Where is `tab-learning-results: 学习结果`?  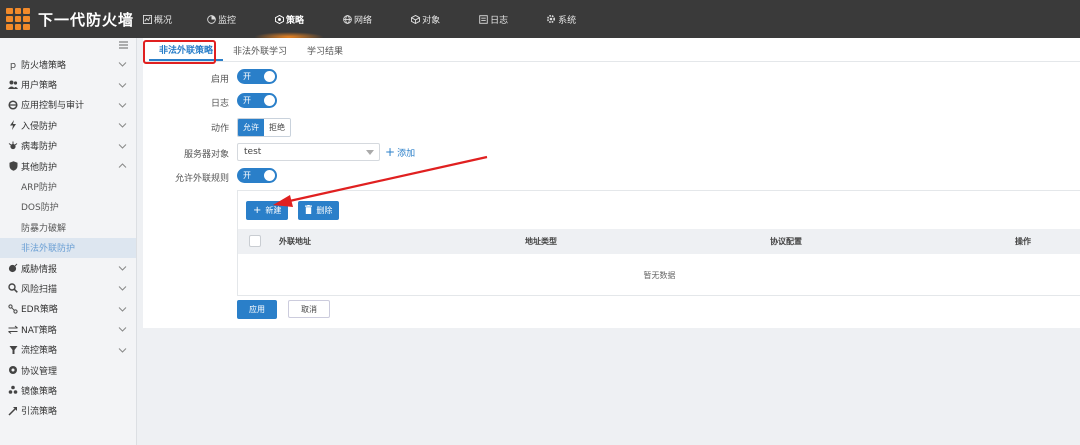 tab-learning-results: 学习结果 is located at coordinates (325, 50).